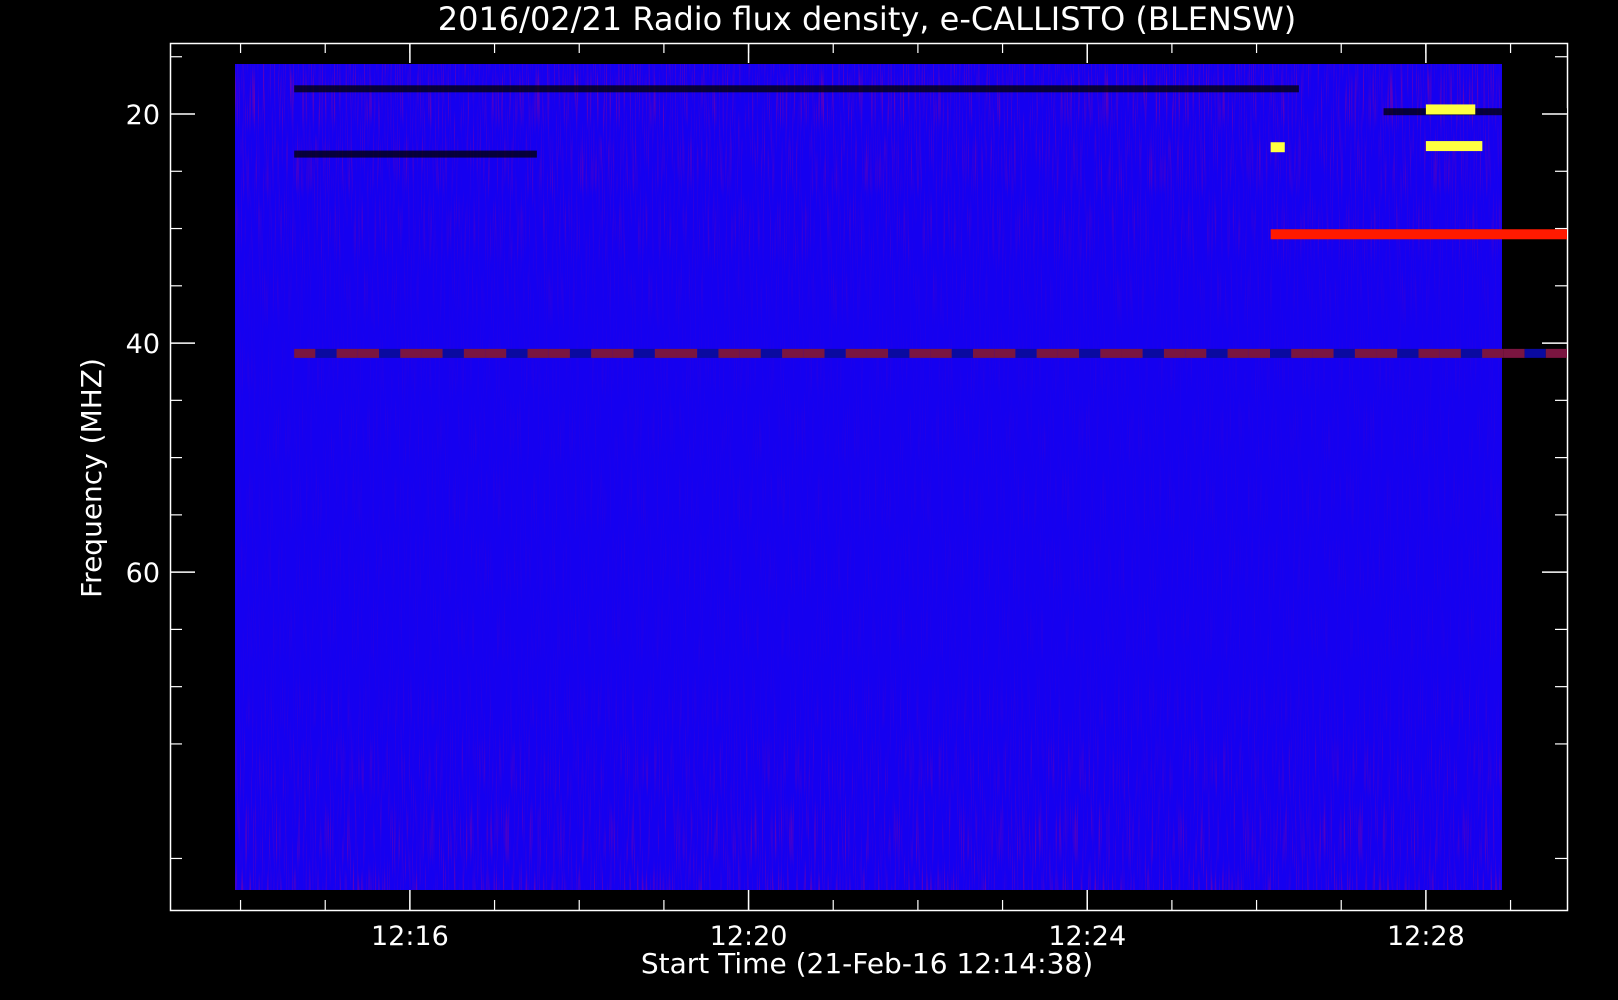 This screenshot has width=1618, height=1000. I want to click on y-axis-label: Frequency (MHZ), so click(91, 478).